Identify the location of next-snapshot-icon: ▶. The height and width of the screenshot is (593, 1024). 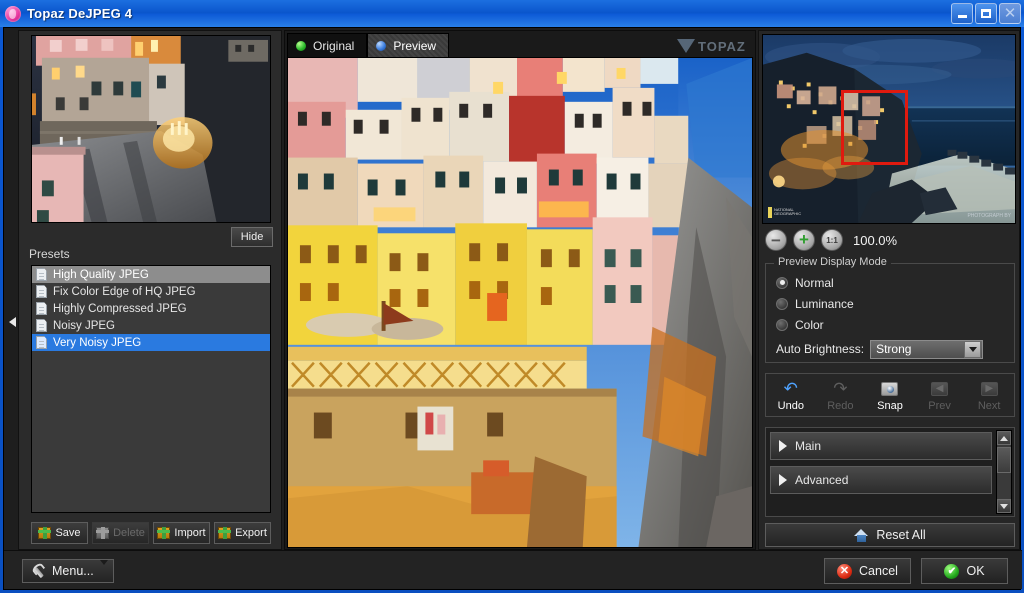
(989, 389).